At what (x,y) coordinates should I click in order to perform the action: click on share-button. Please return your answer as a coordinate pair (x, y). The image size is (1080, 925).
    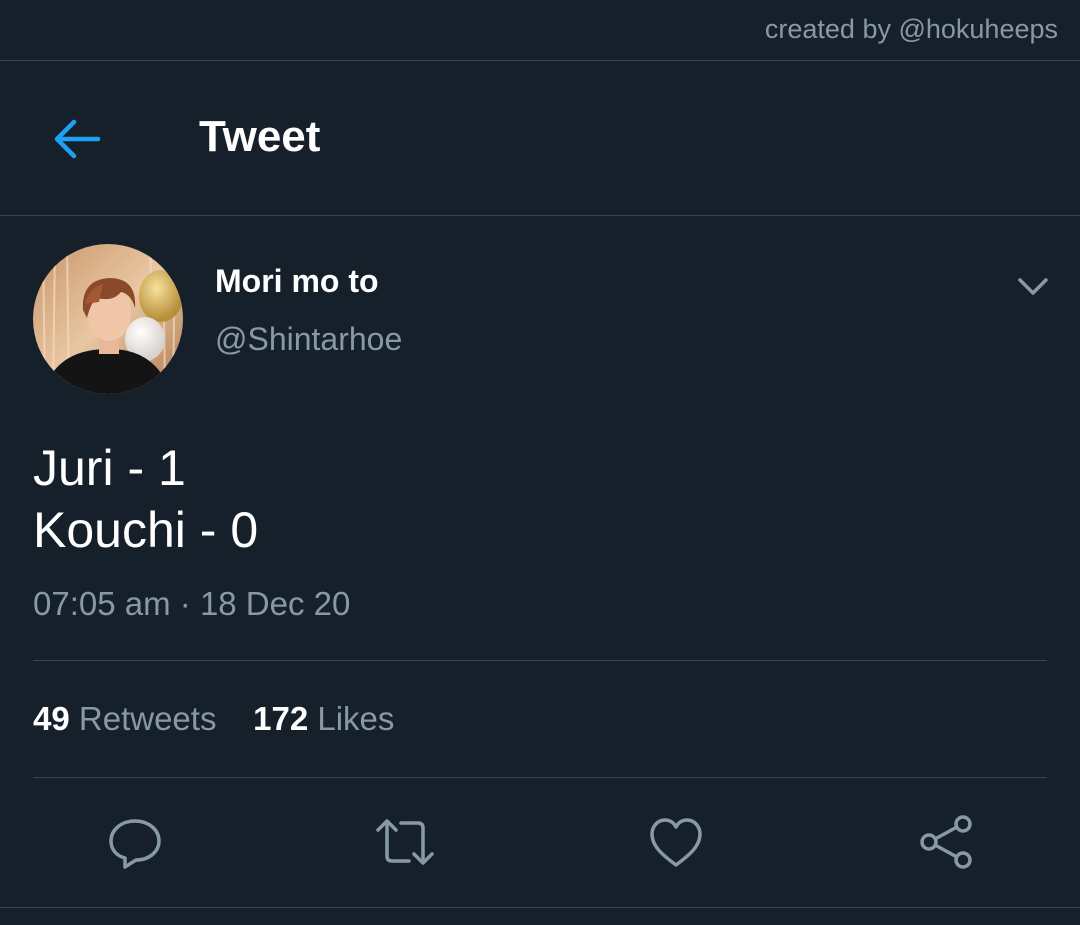
    Looking at the image, I should click on (946, 842).